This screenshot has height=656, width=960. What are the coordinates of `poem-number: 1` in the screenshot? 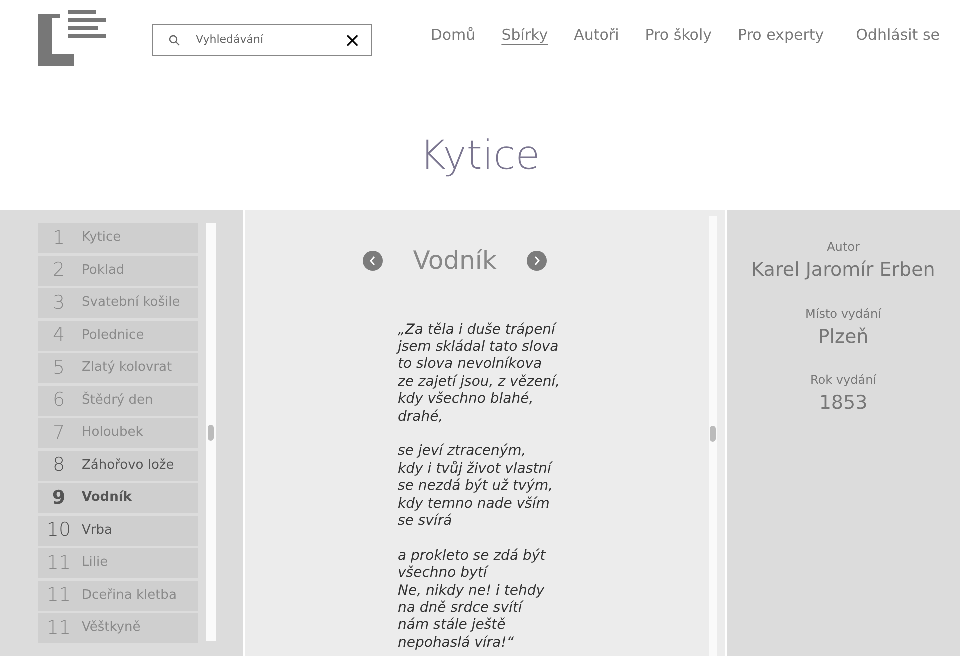 It's located at (59, 238).